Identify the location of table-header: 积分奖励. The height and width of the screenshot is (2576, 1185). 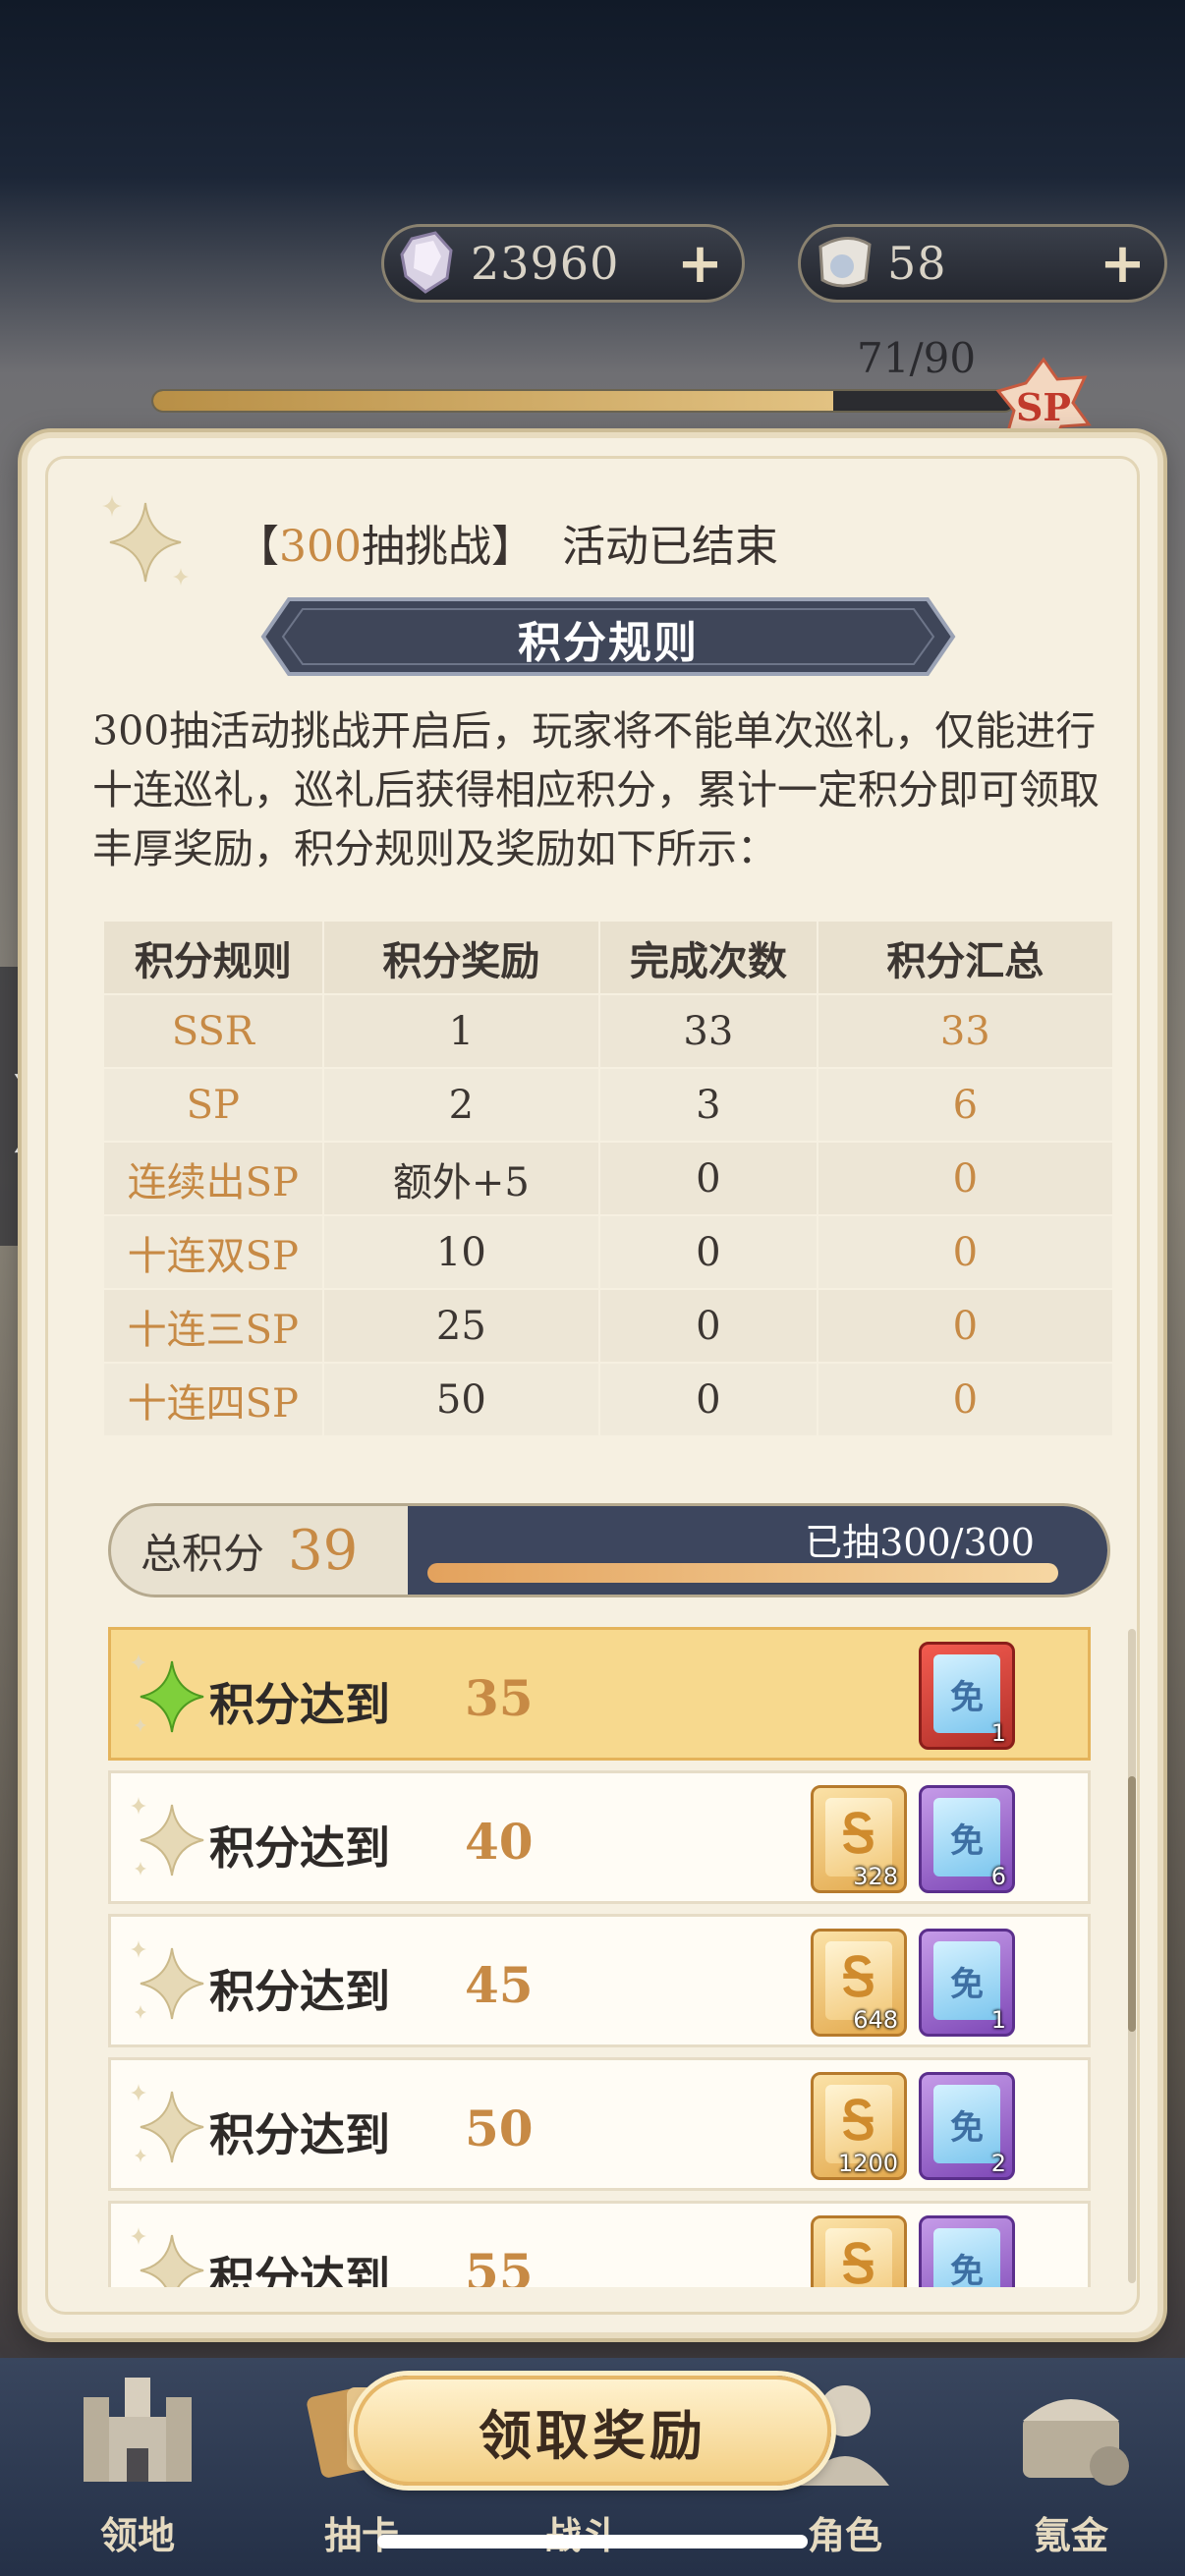
(461, 957).